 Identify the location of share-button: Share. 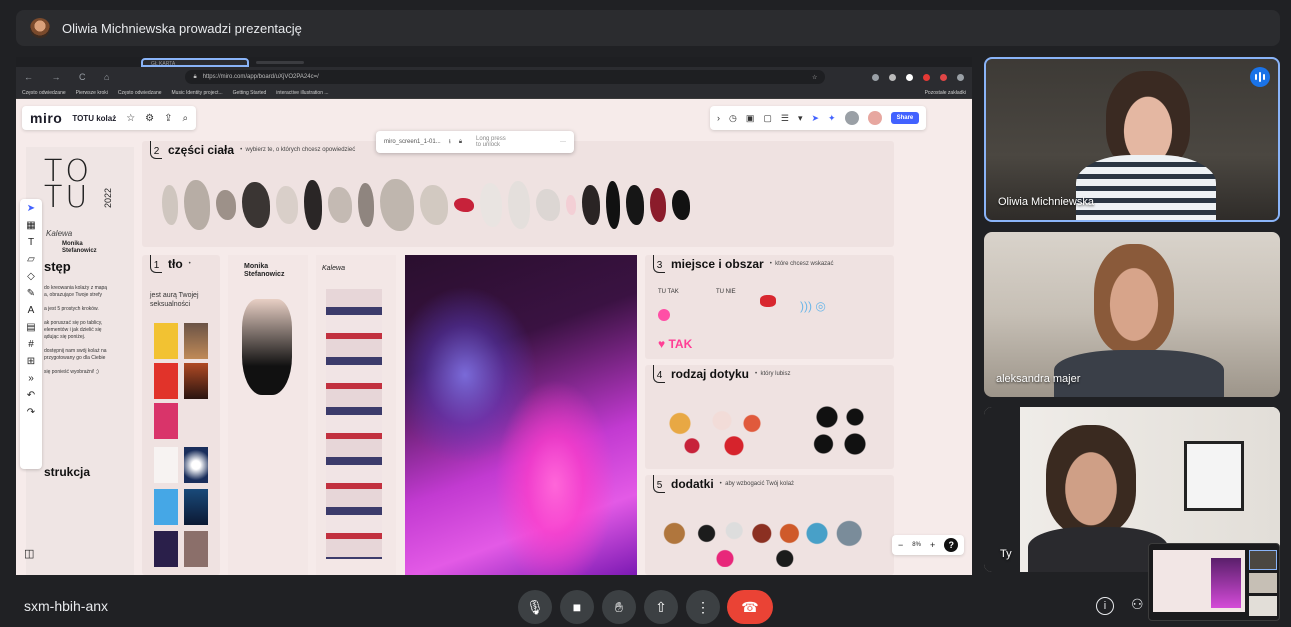
(905, 118).